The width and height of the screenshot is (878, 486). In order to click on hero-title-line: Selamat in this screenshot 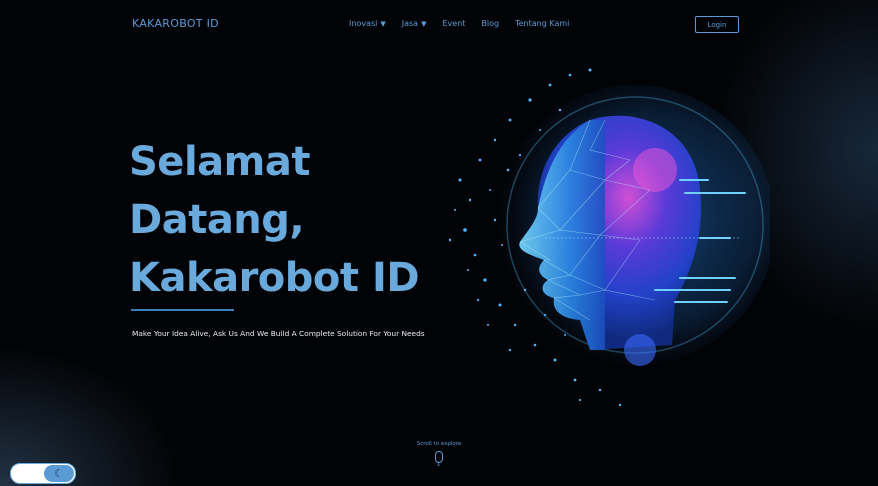, I will do `click(219, 162)`.